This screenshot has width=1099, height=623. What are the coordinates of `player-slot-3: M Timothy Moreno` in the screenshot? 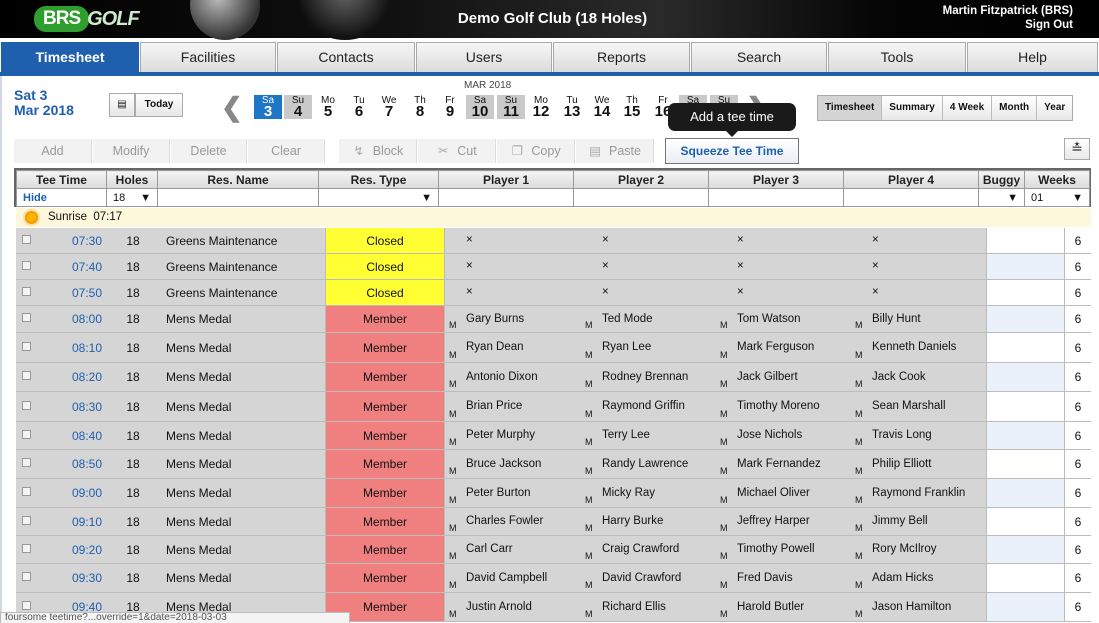 It's located at (785, 406).